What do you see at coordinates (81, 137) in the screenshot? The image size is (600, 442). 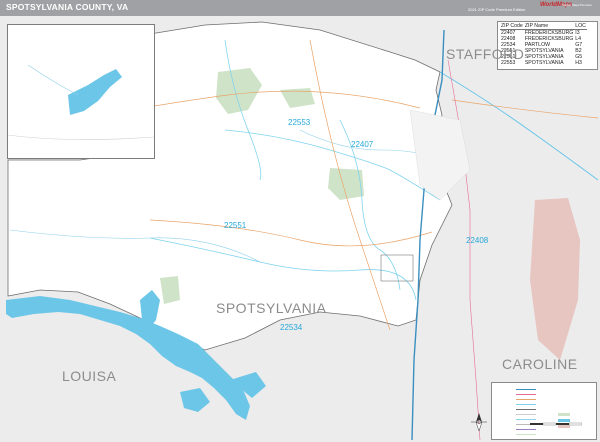 I see `inset-road` at bounding box center [81, 137].